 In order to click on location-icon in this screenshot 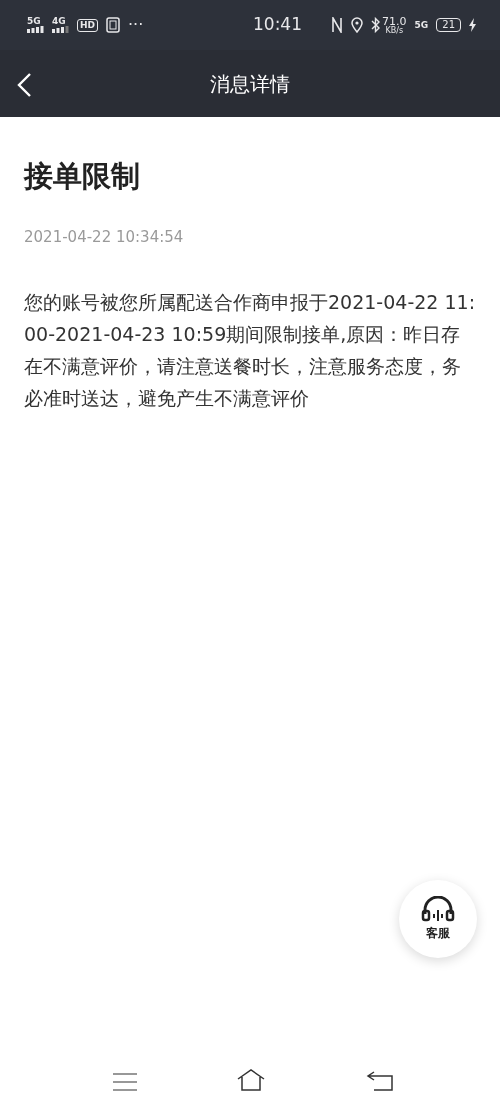, I will do `click(357, 25)`.